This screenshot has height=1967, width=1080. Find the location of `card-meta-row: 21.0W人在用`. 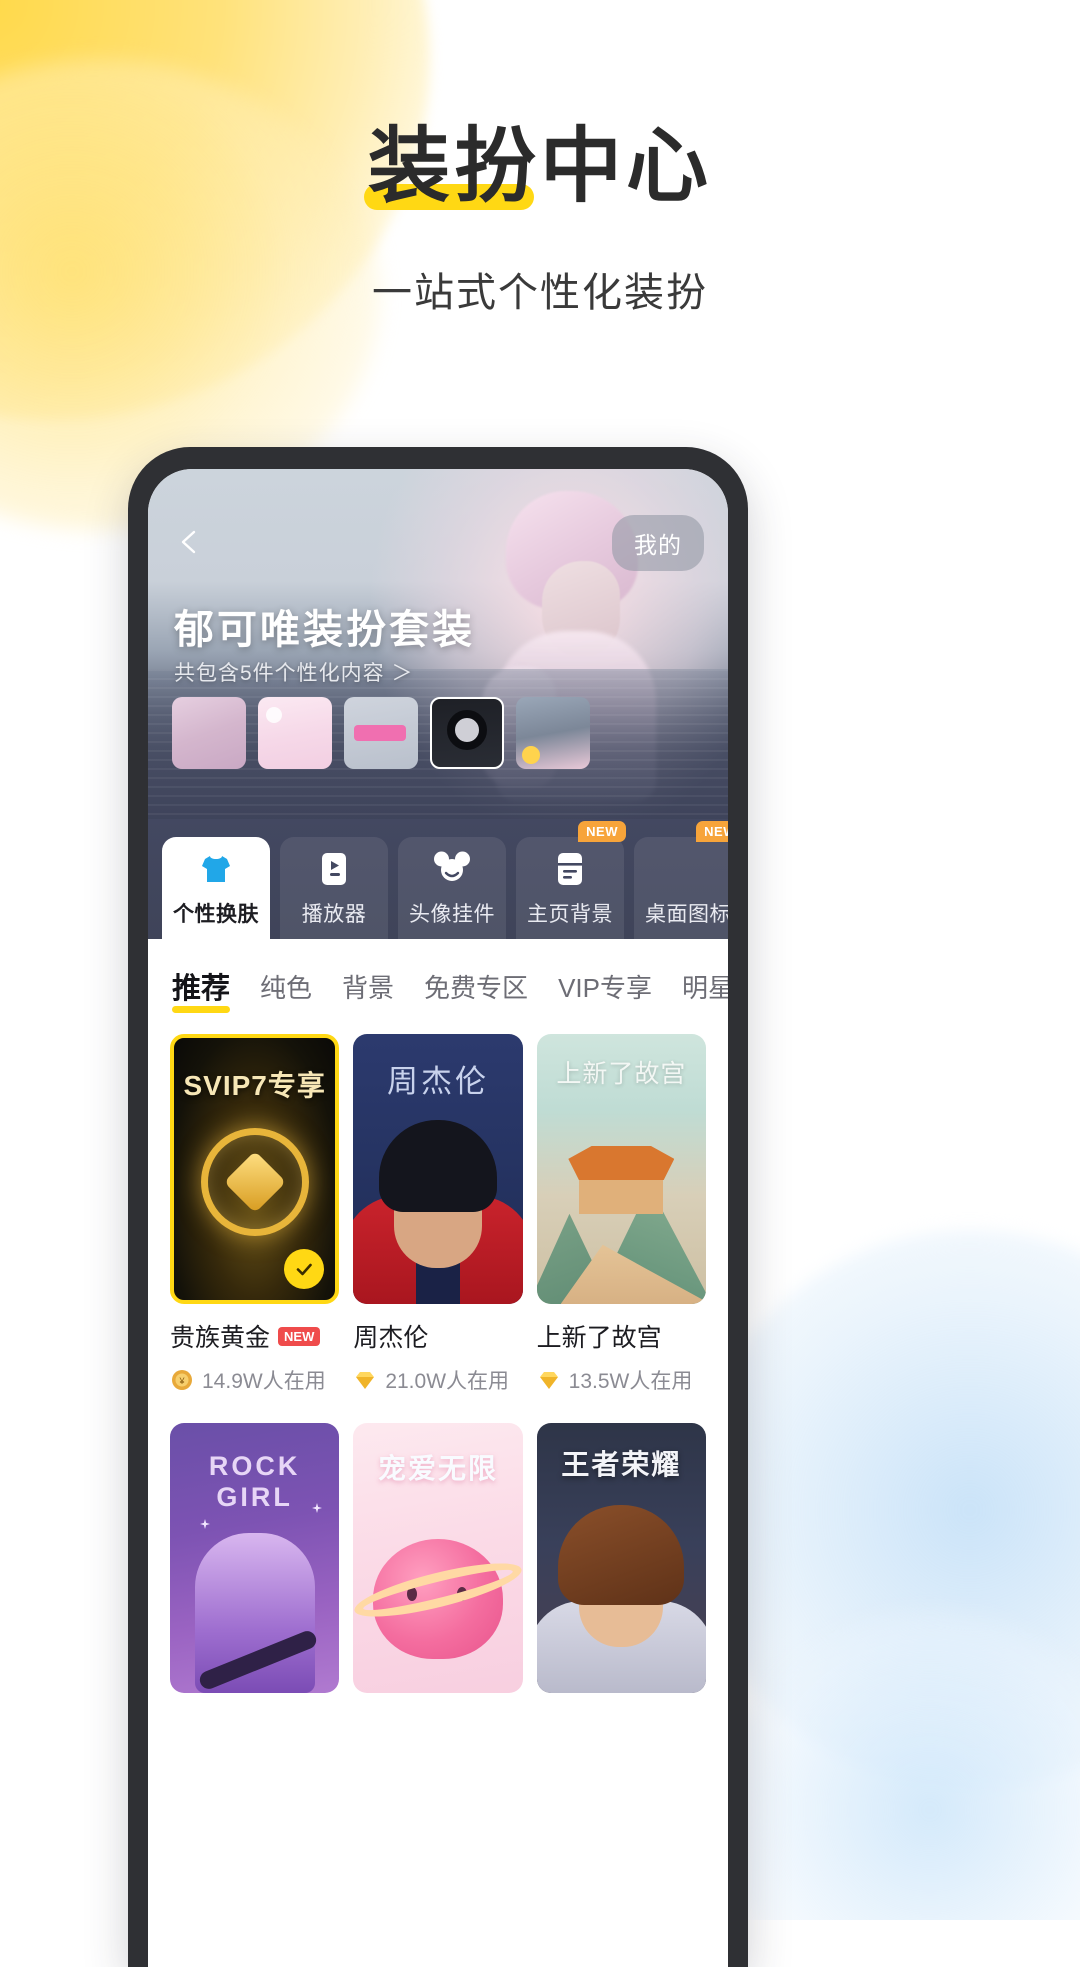

card-meta-row: 21.0W人在用 is located at coordinates (437, 1380).